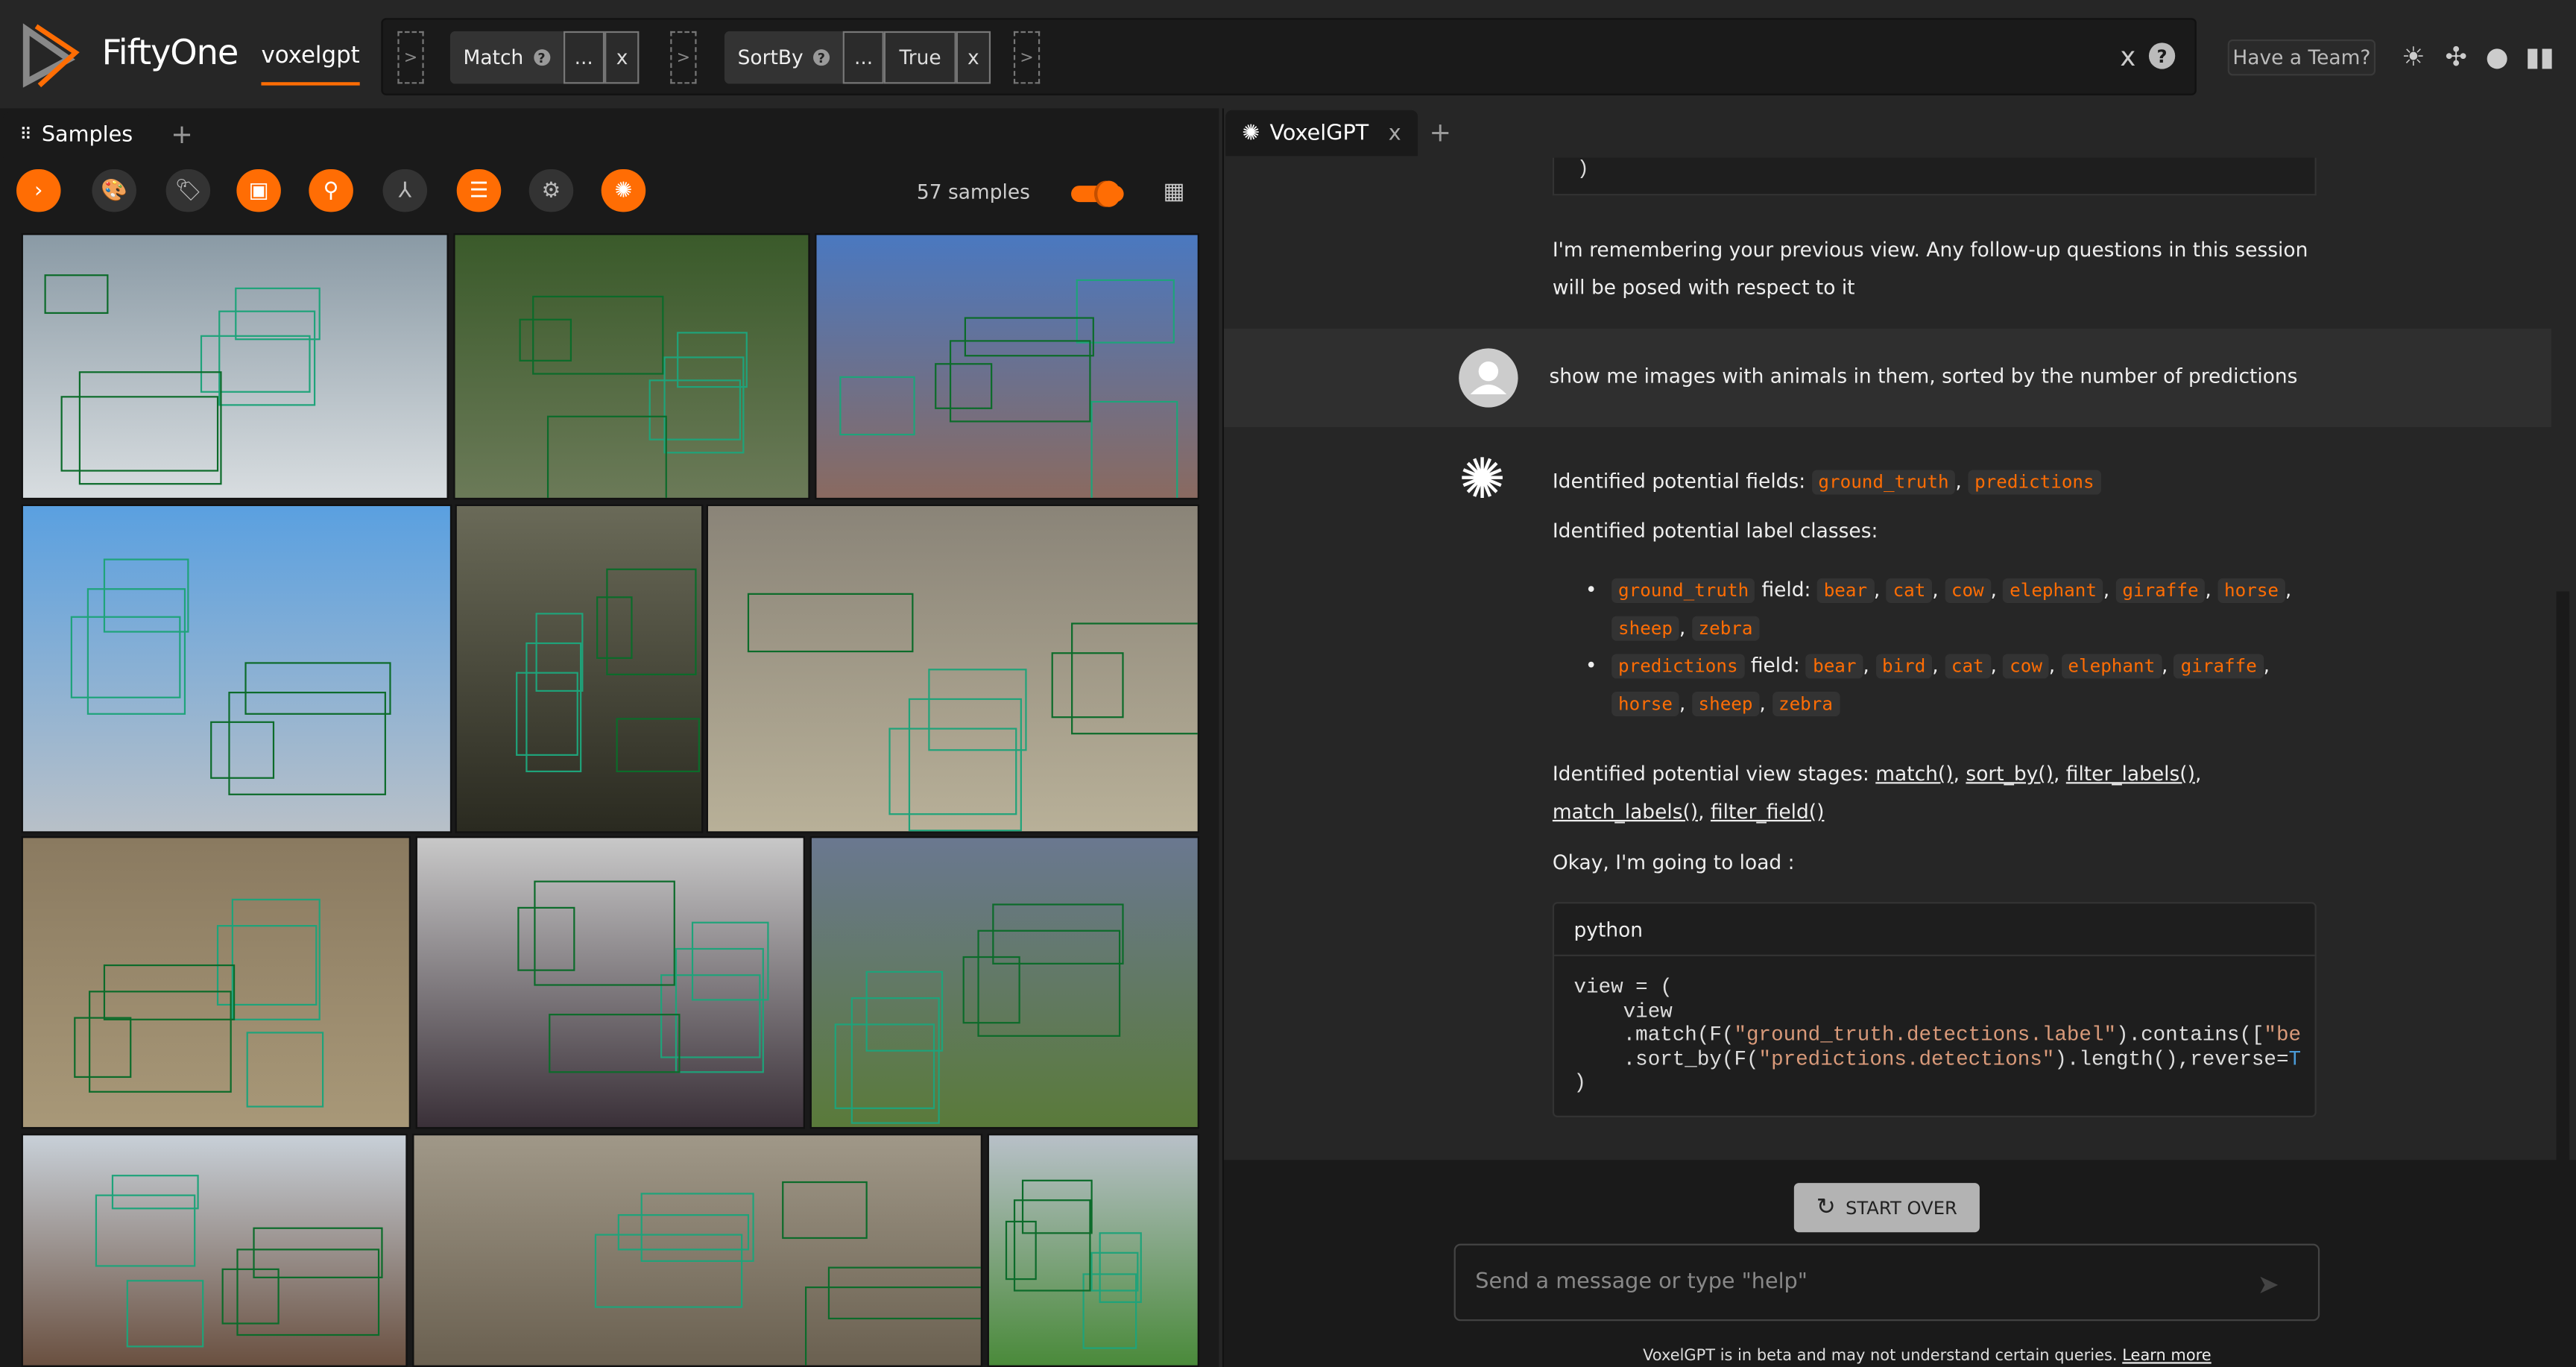  I want to click on theme-toggle-icon: ☀, so click(2413, 57).